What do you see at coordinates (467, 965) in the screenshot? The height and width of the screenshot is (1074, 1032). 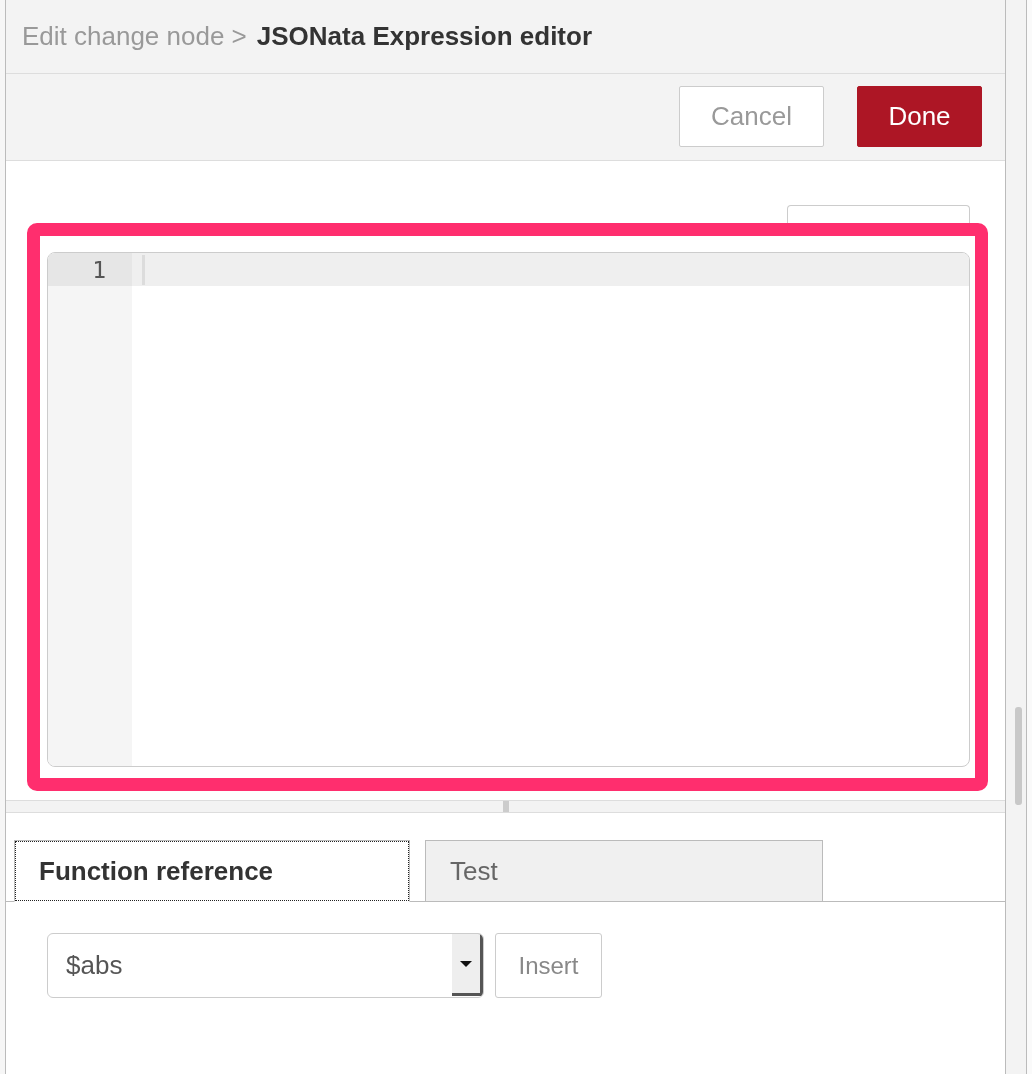 I see `caret-icon` at bounding box center [467, 965].